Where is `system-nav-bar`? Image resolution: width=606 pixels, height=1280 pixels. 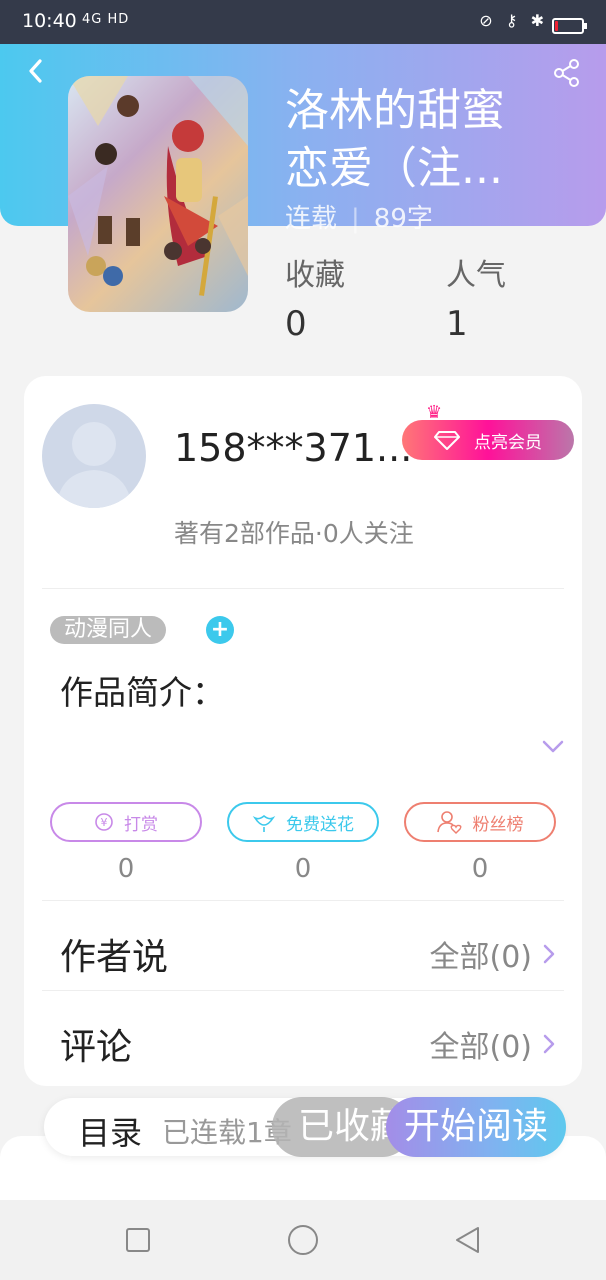 system-nav-bar is located at coordinates (303, 1240).